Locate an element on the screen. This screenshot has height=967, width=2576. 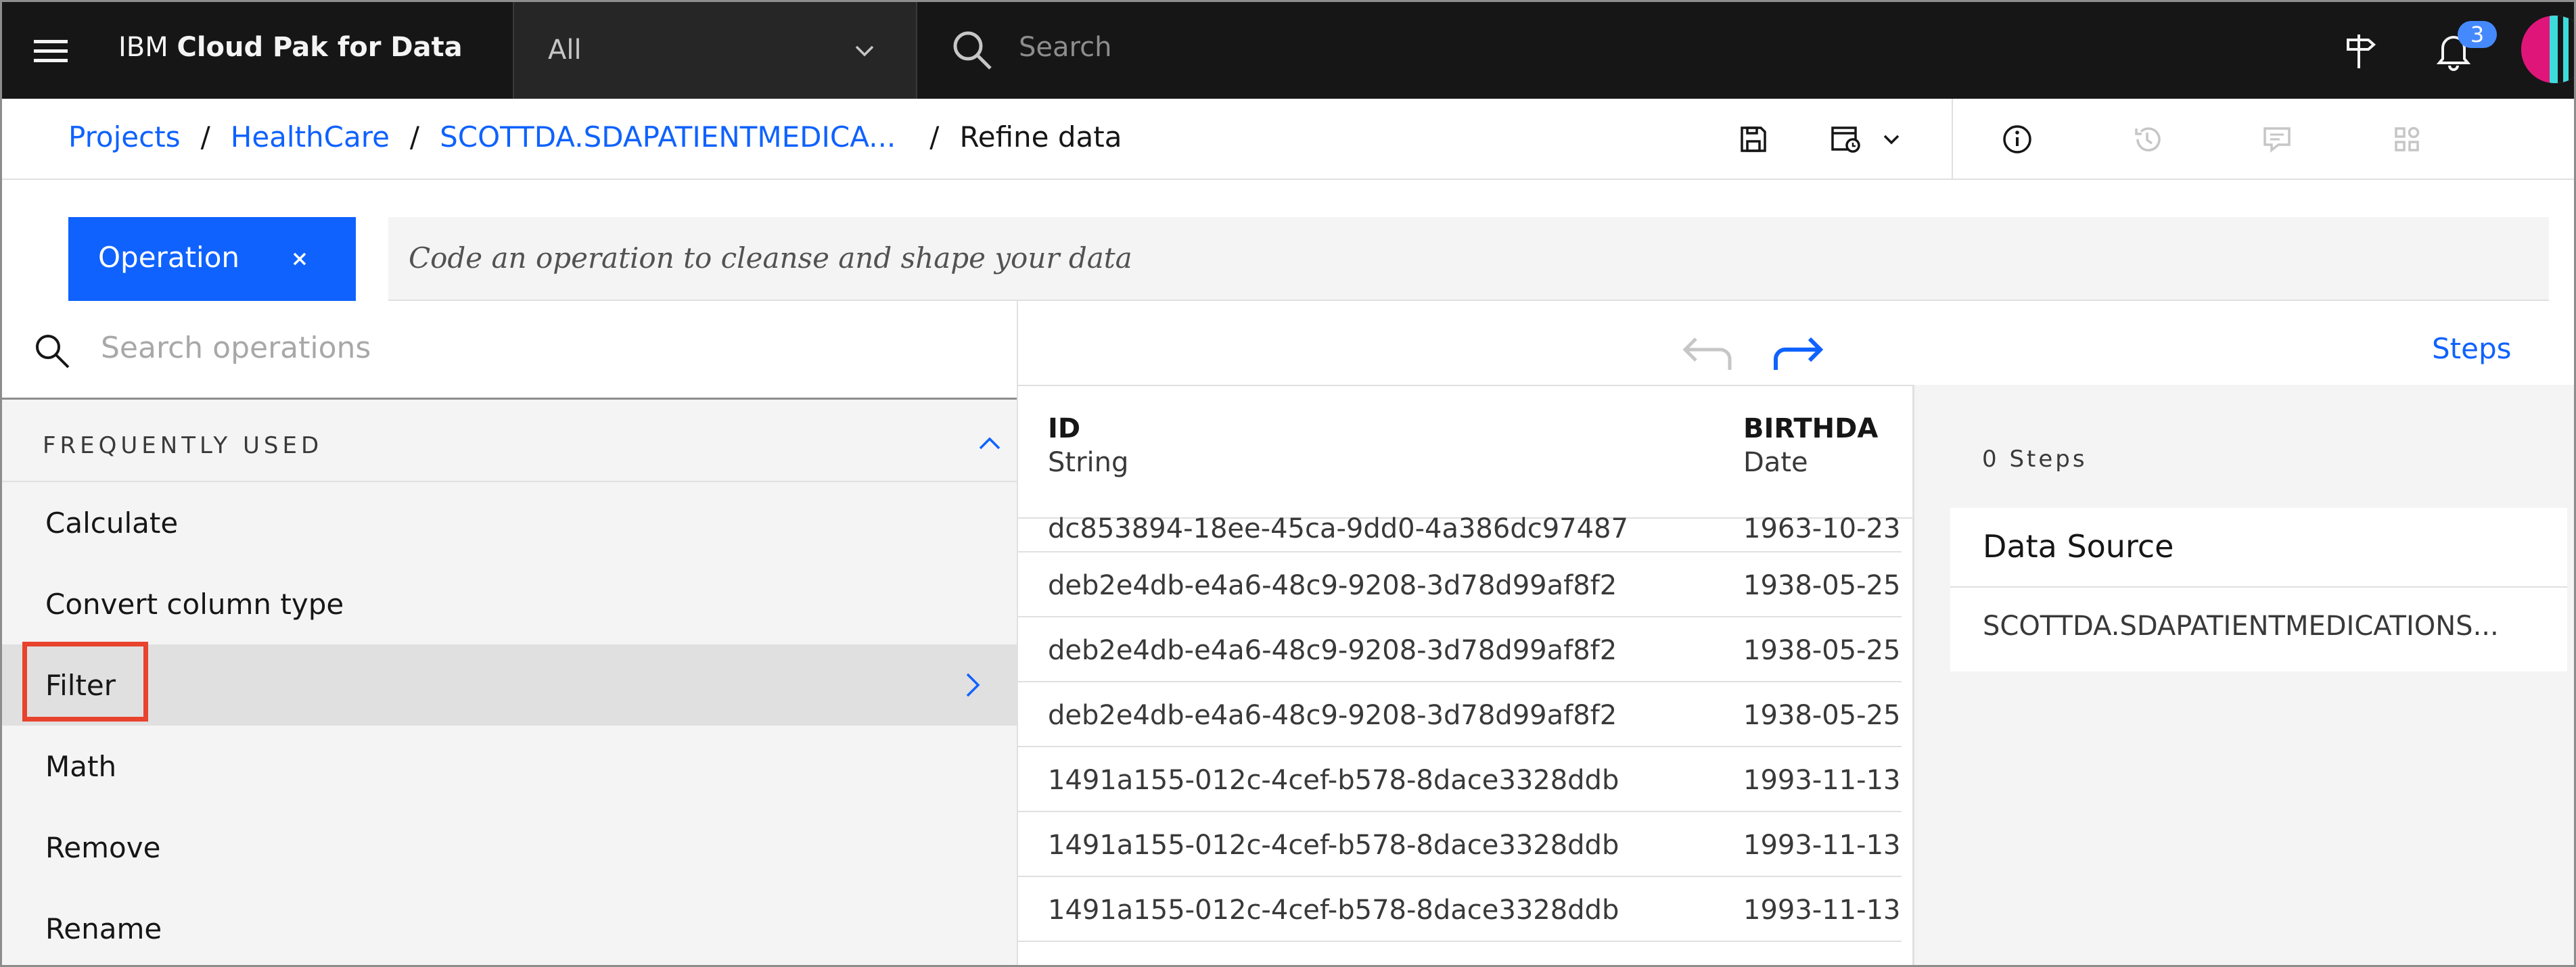
history-button is located at coordinates (2147, 139).